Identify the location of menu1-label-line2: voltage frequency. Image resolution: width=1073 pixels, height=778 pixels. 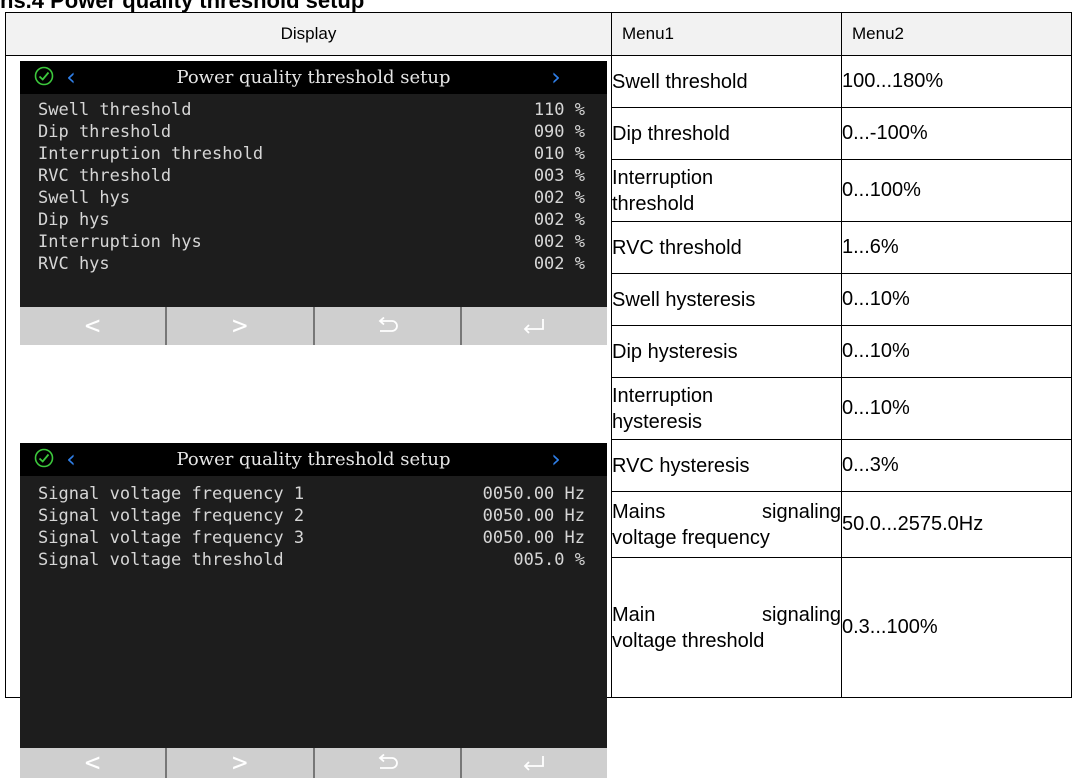
(691, 537).